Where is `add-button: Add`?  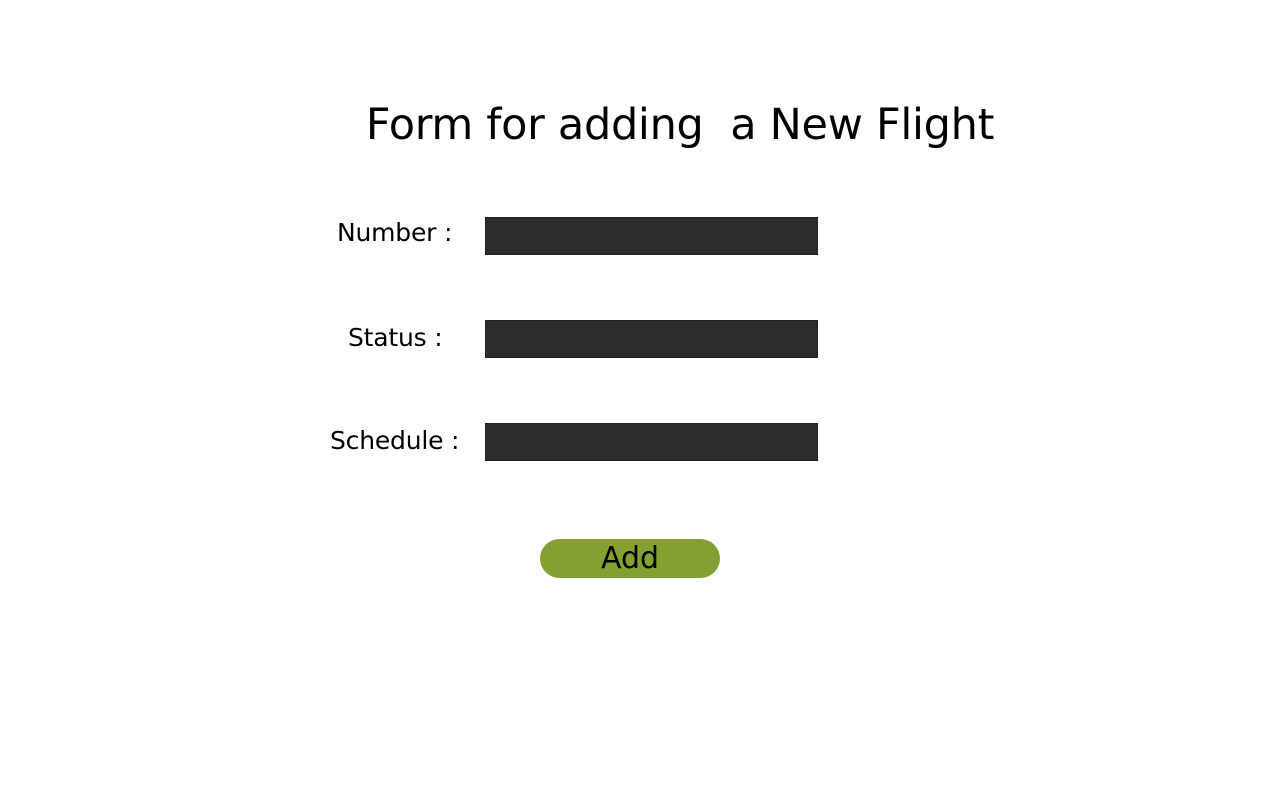 add-button: Add is located at coordinates (630, 558).